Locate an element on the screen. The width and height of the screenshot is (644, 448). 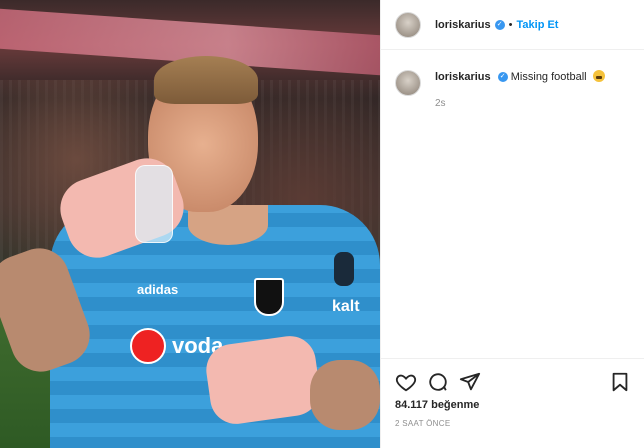
avatar is located at coordinates (408, 24).